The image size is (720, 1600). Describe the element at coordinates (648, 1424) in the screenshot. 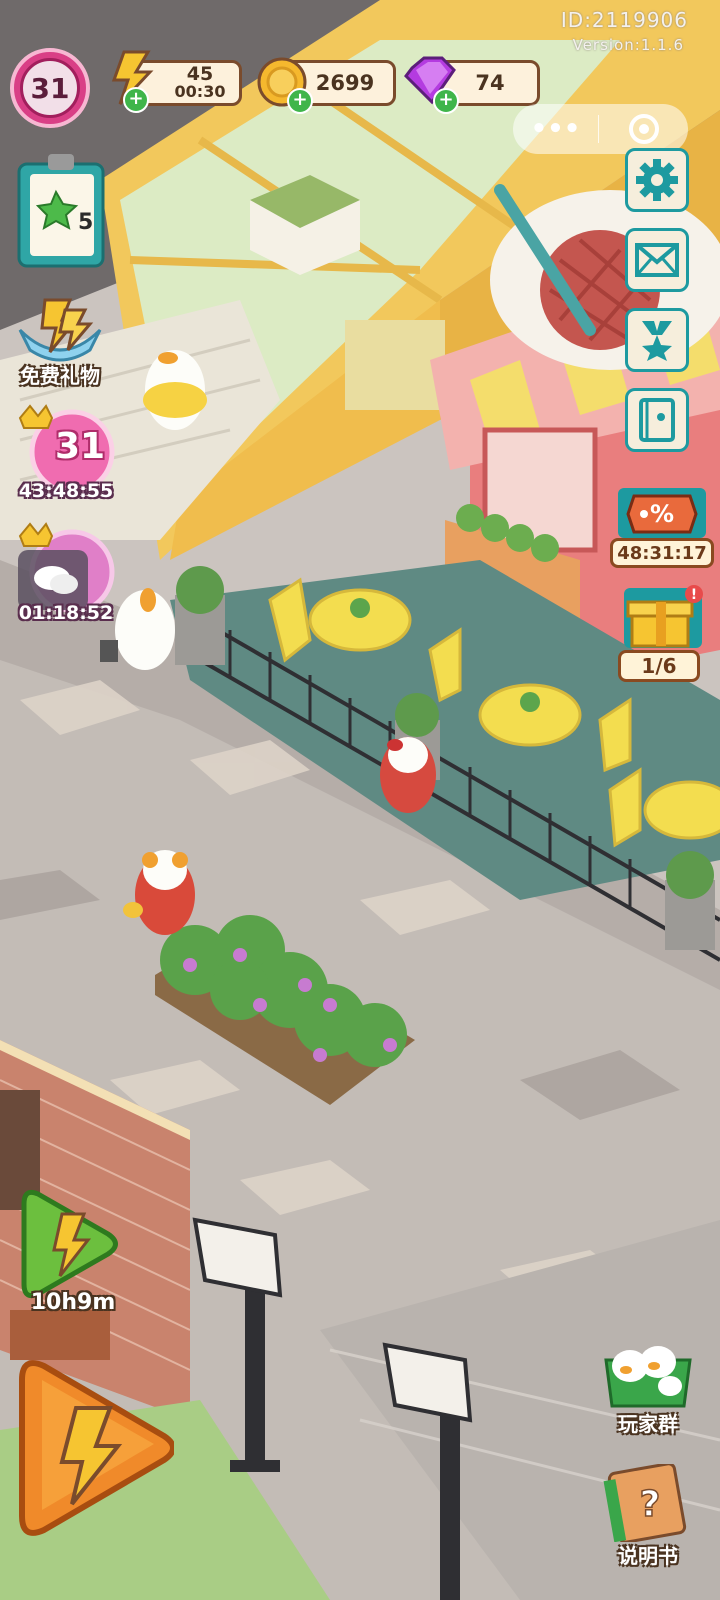

I see `player-group-label: 玩家群` at that location.